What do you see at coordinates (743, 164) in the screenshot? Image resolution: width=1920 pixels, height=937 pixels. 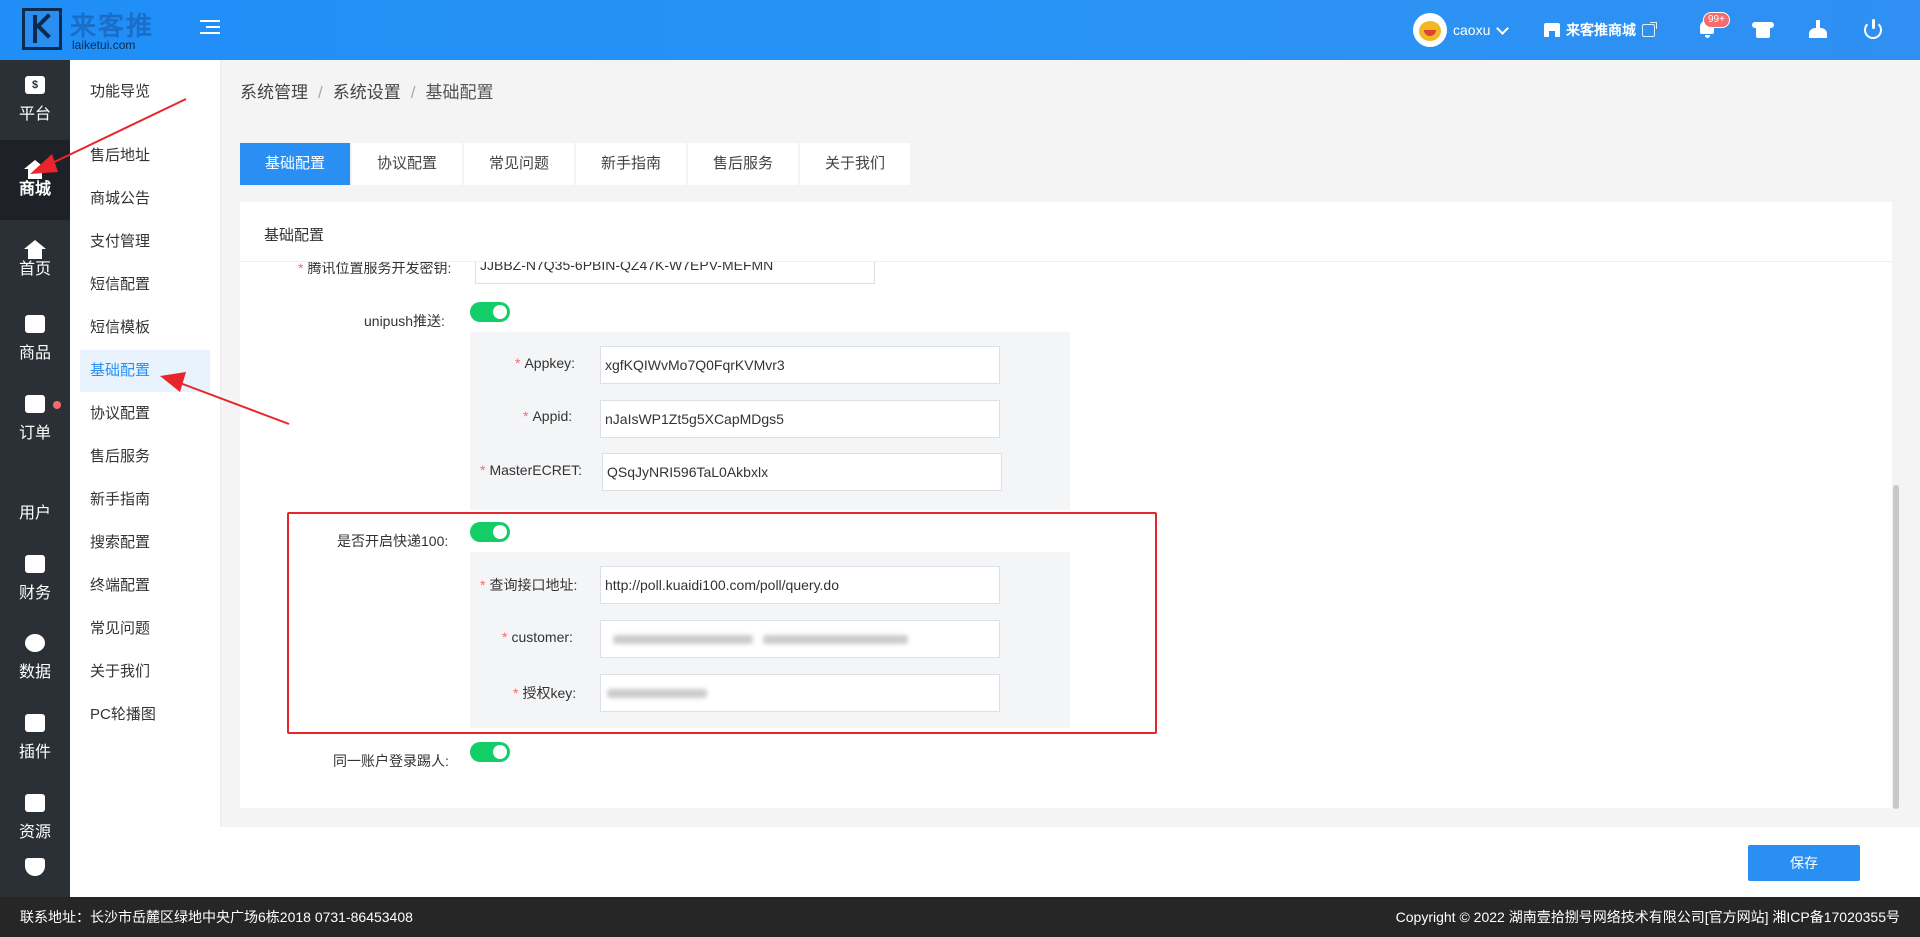 I see `tab-aftersale: 售后服务` at bounding box center [743, 164].